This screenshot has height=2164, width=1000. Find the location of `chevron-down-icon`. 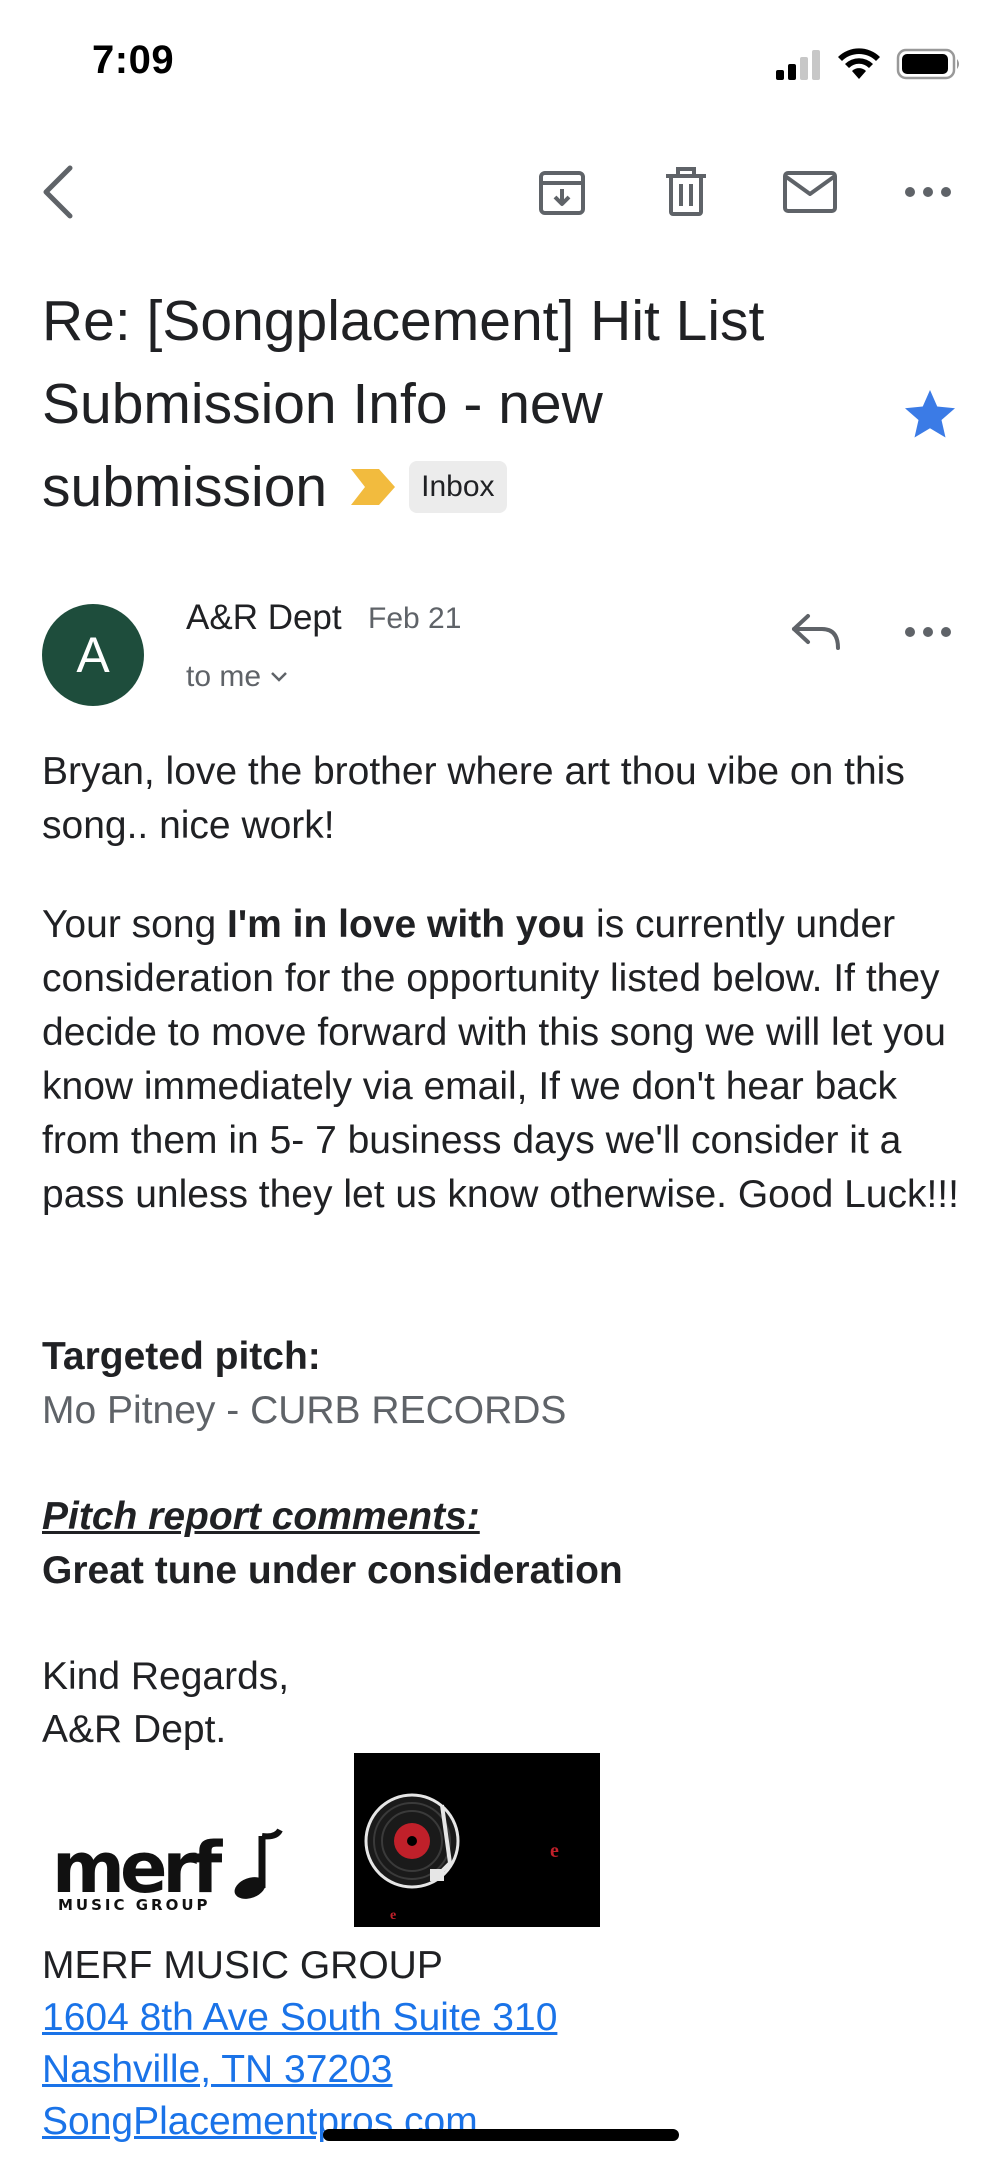

chevron-down-icon is located at coordinates (279, 677).